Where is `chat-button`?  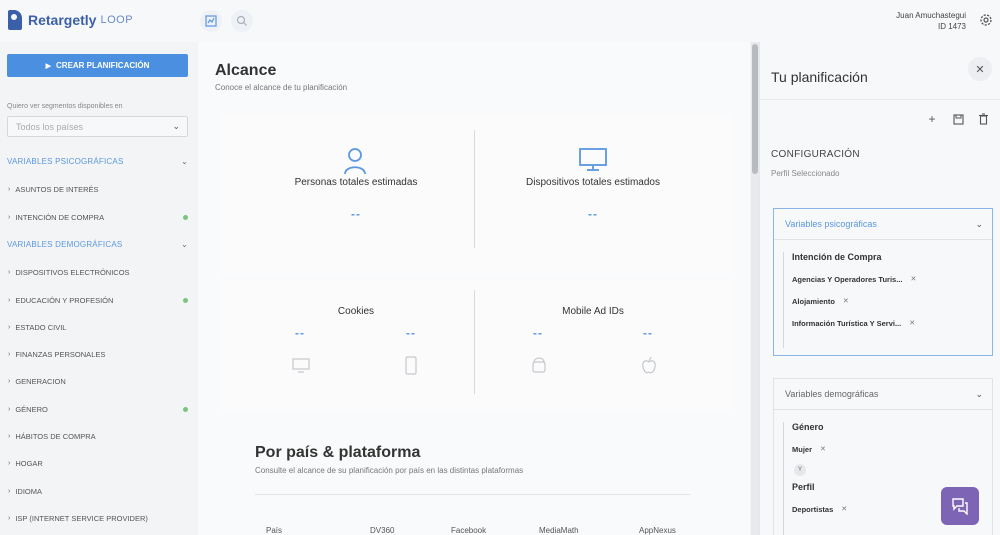
chat-button is located at coordinates (960, 506).